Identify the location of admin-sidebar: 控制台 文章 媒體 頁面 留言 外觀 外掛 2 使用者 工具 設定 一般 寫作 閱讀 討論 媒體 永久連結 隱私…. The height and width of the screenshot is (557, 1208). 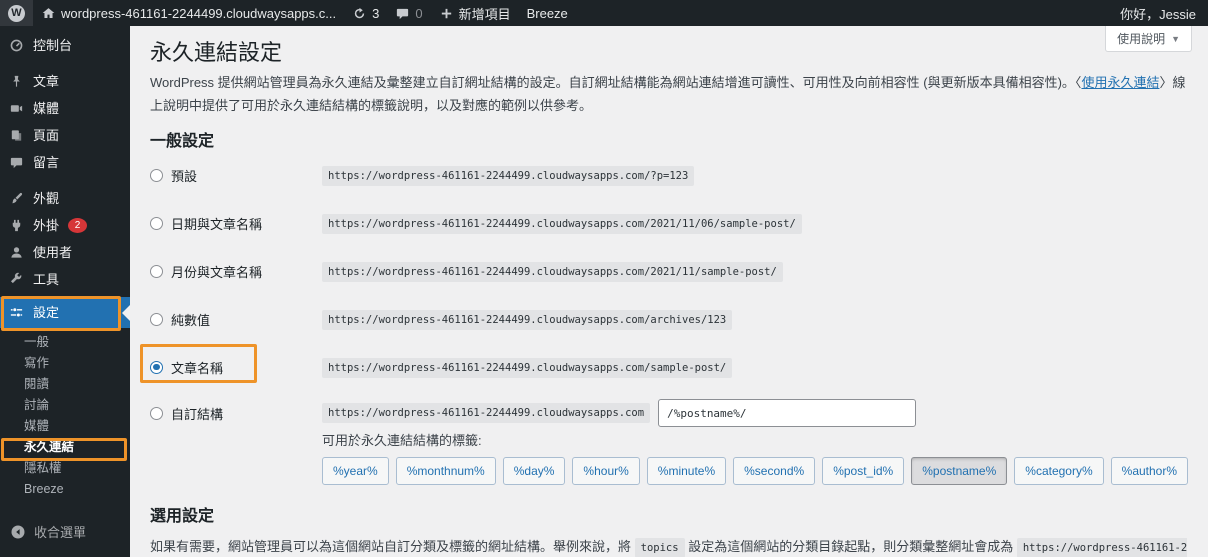
(65, 291).